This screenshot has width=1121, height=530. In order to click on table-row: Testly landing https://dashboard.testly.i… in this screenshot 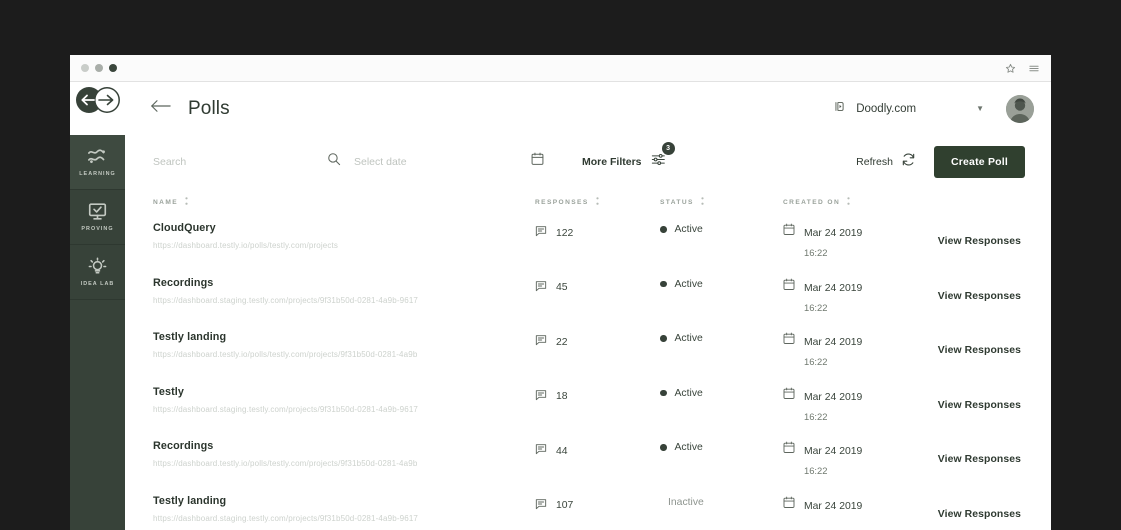, I will do `click(589, 352)`.